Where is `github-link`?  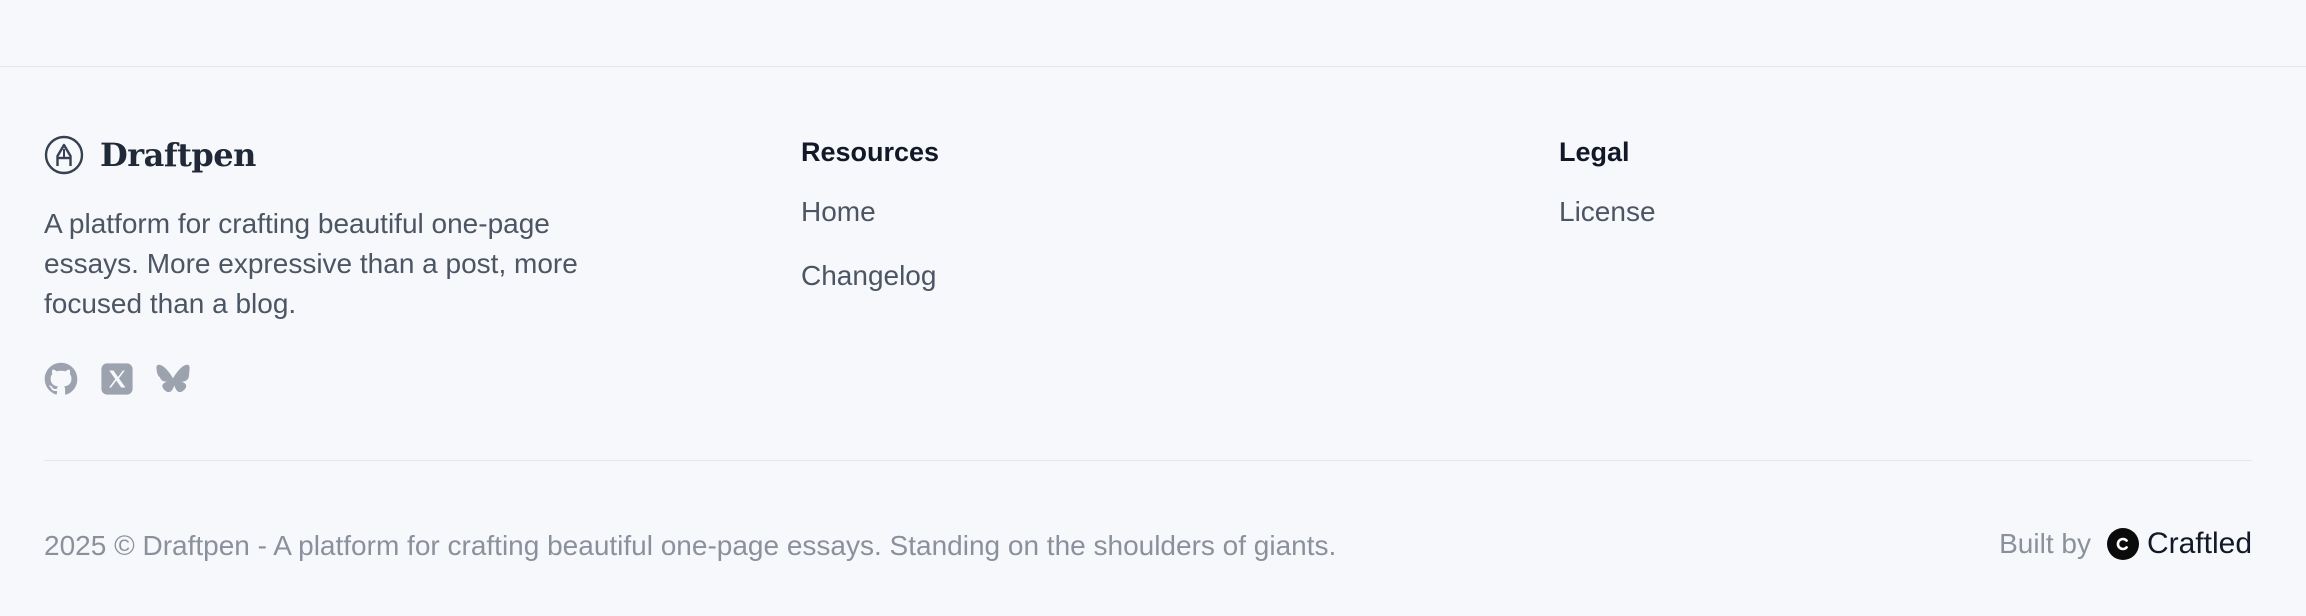
github-link is located at coordinates (61, 379).